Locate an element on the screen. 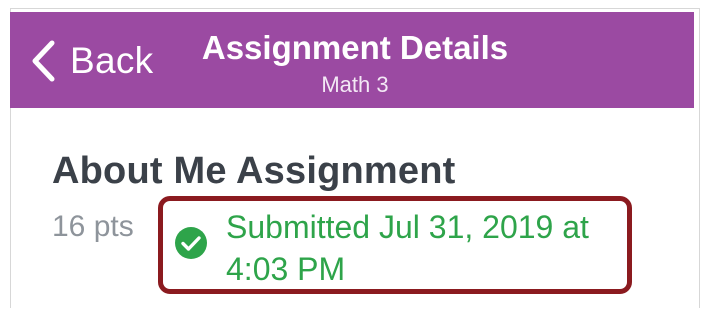  back-label: Back is located at coordinates (112, 60).